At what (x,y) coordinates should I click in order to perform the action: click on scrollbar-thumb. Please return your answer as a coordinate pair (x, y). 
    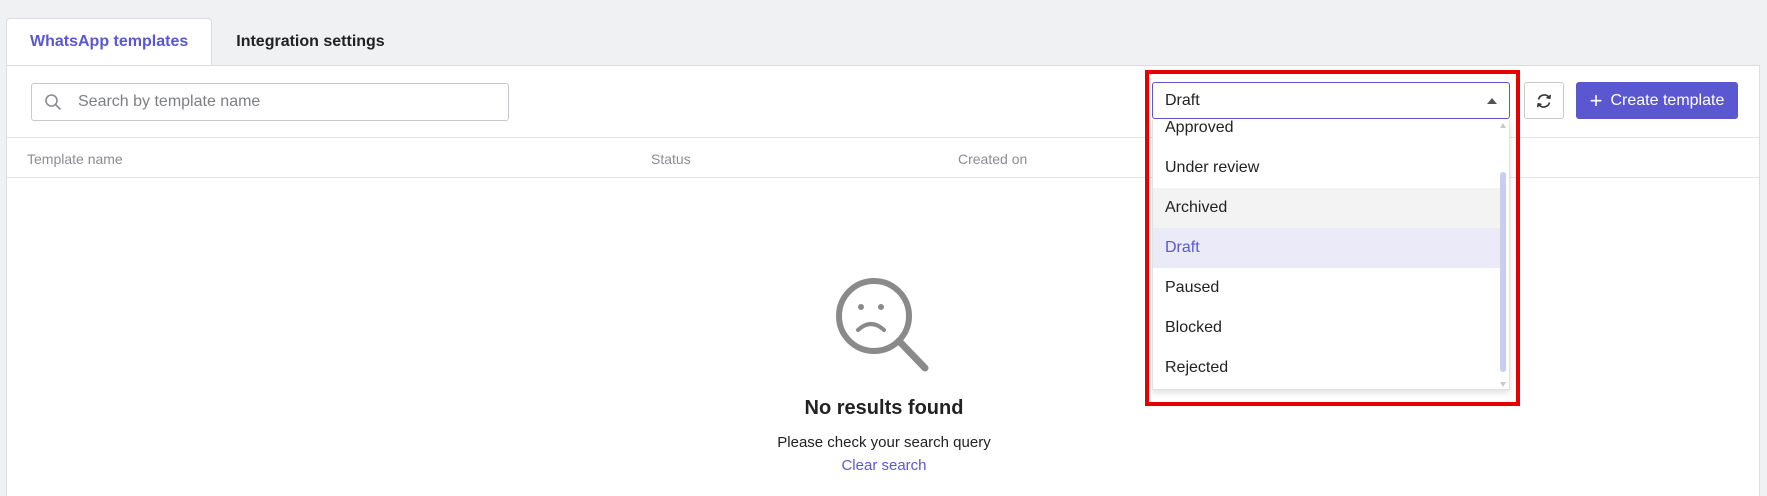
    Looking at the image, I should click on (1503, 272).